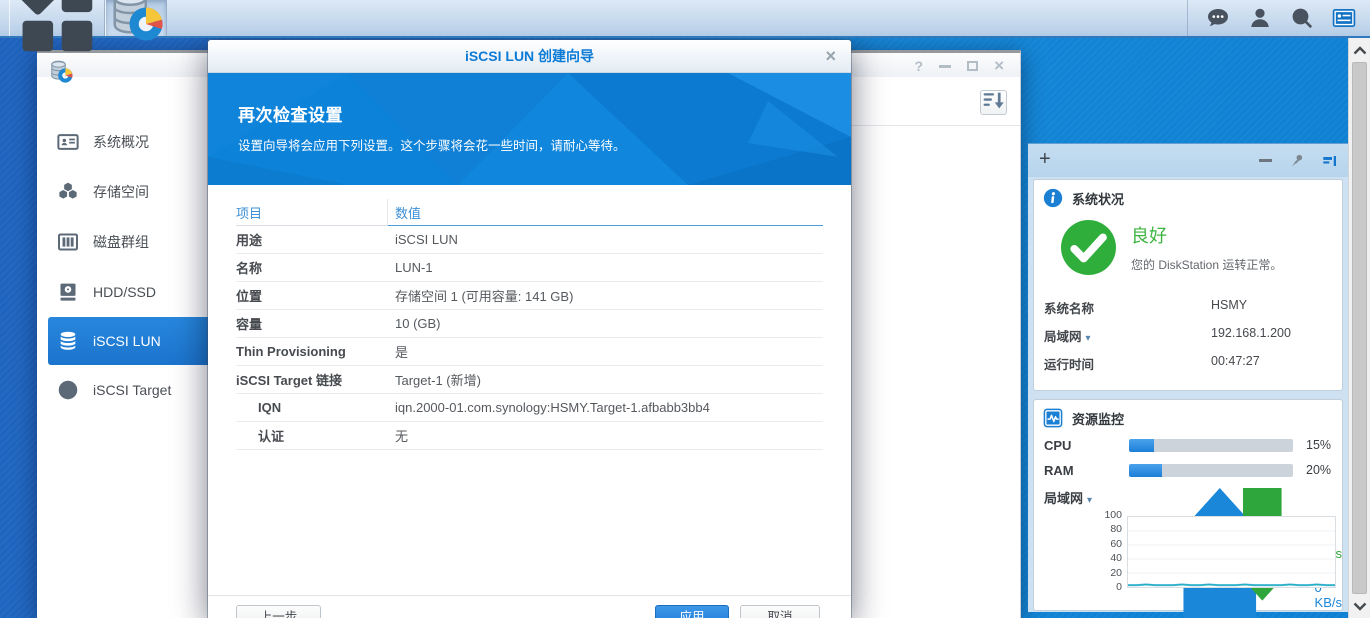  I want to click on disk-group-icon, so click(68, 242).